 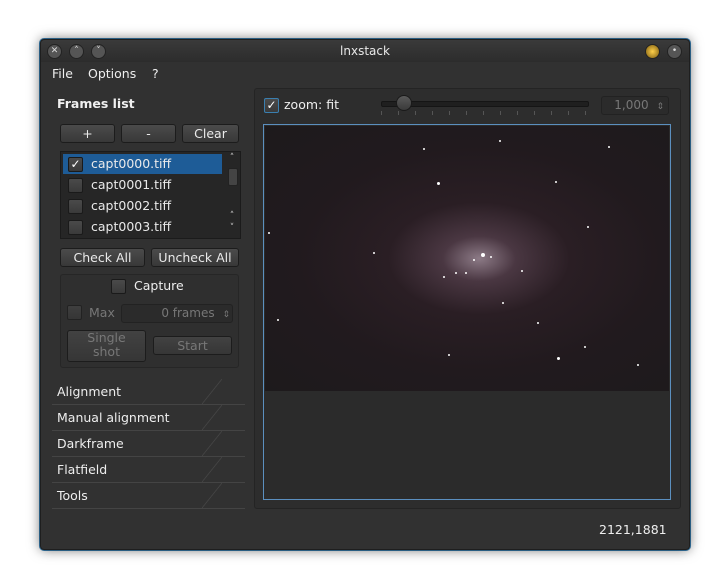 I want to click on scroll-thumb, so click(x=233, y=177).